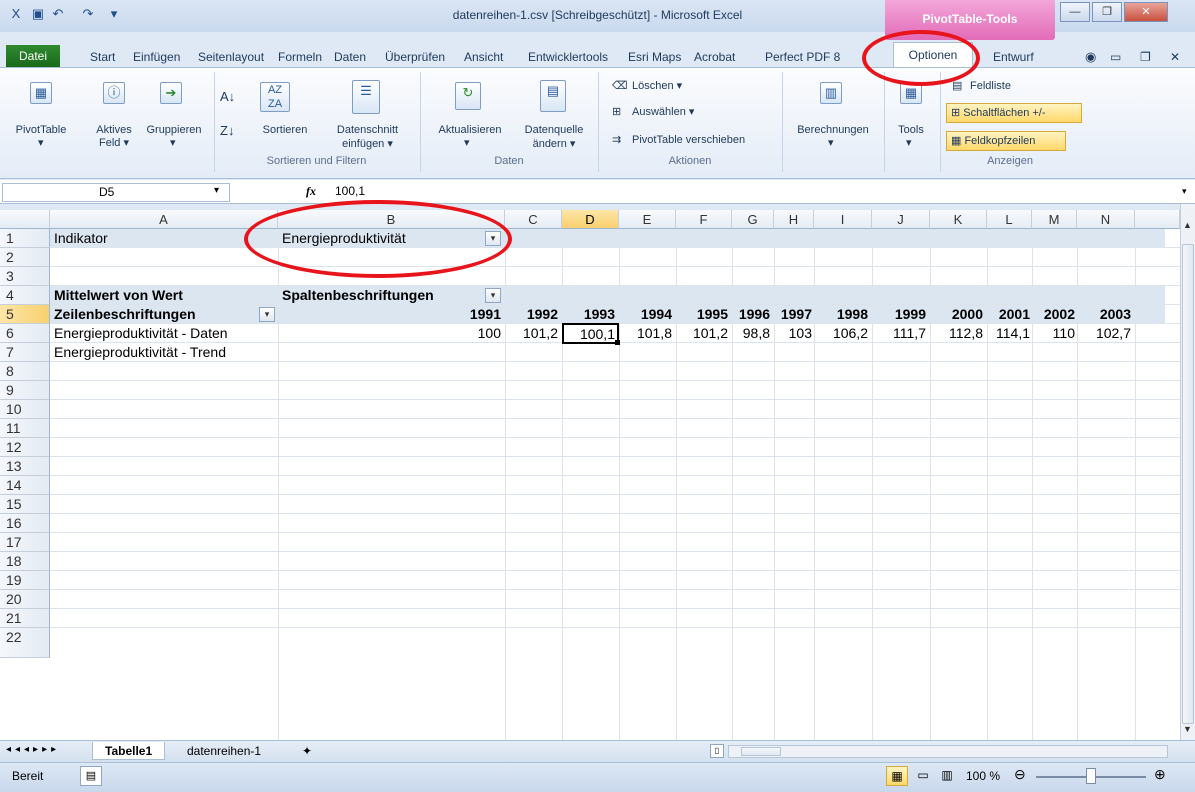  What do you see at coordinates (33, 56) in the screenshot?
I see `tab-datei: Datei` at bounding box center [33, 56].